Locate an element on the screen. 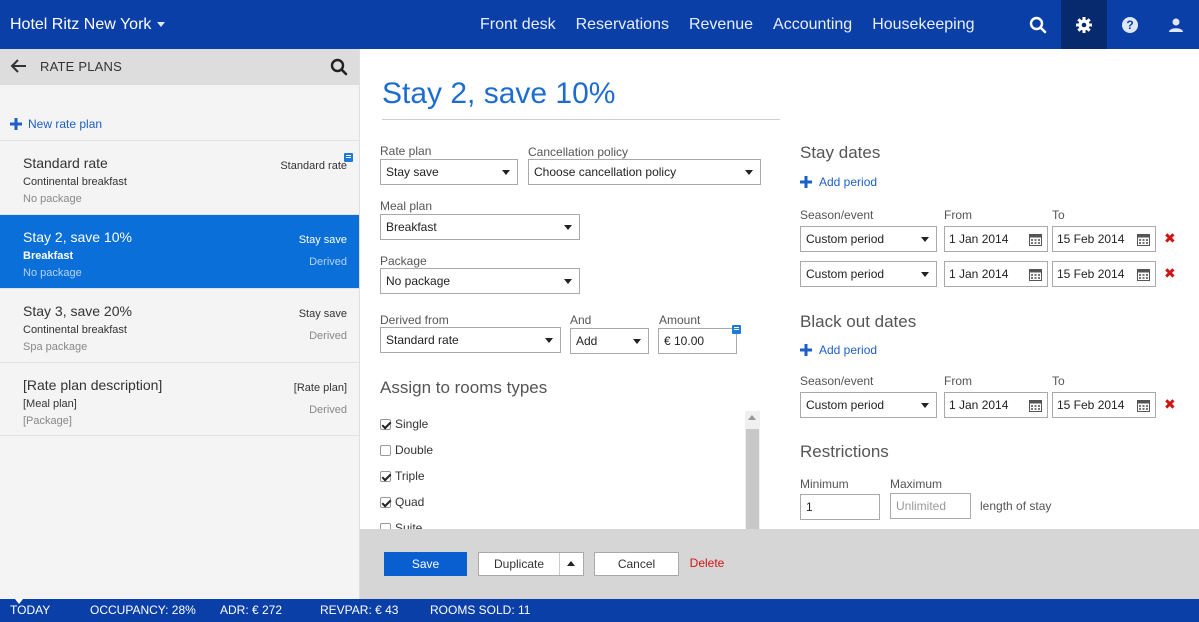 This screenshot has height=622, width=1199. settings-button is located at coordinates (1084, 24).